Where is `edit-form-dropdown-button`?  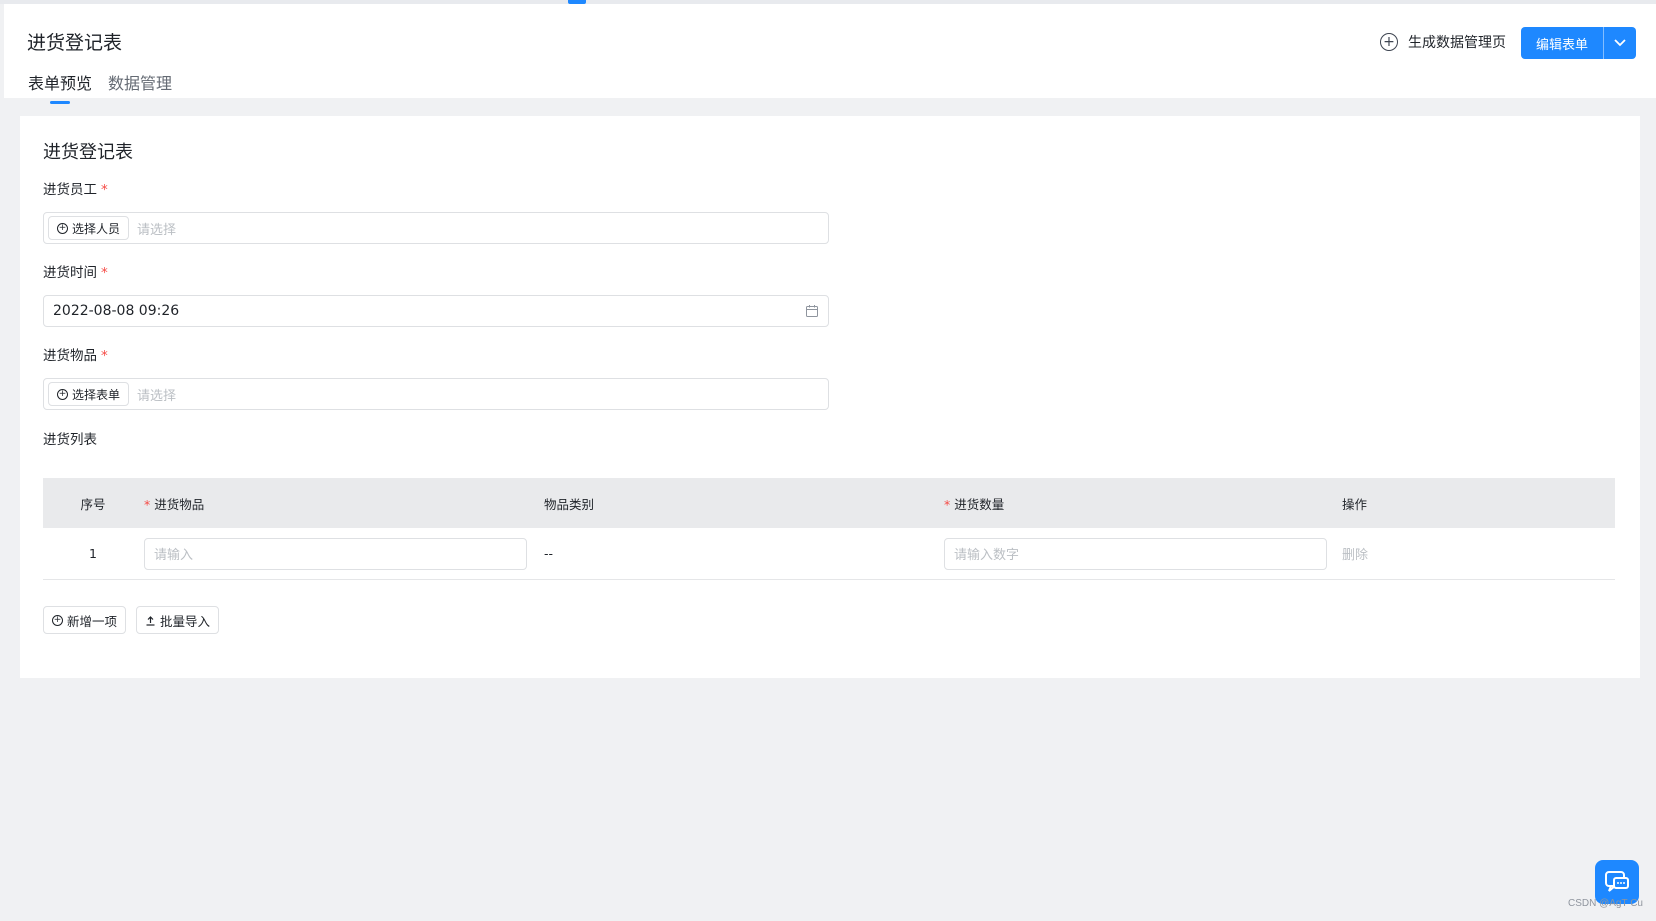
edit-form-dropdown-button is located at coordinates (1620, 43).